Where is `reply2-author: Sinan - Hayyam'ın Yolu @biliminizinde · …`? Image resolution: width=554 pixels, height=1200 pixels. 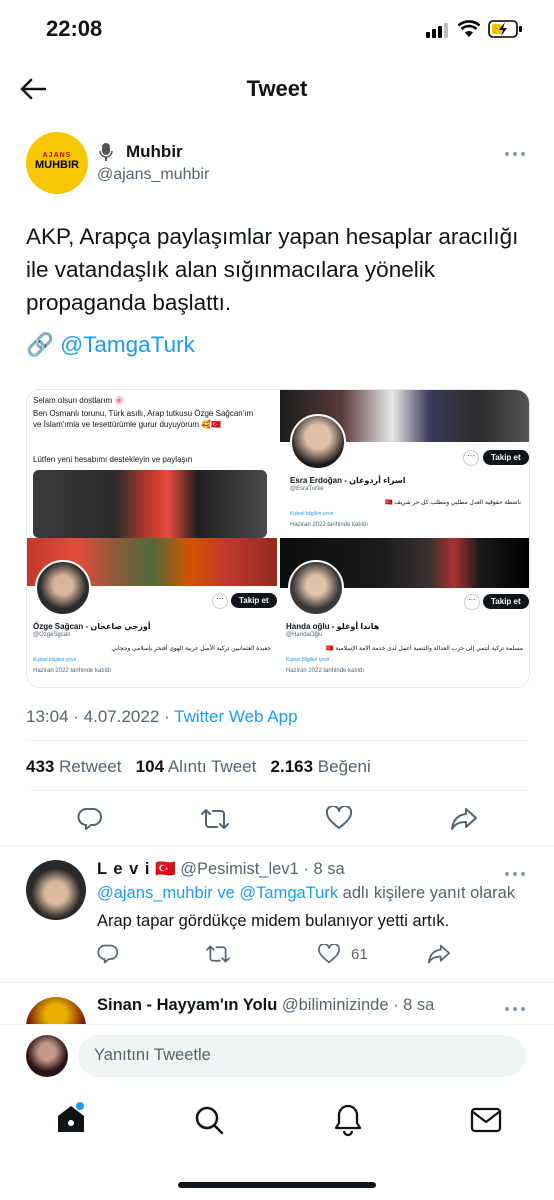 reply2-author: Sinan - Hayyam'ın Yolu @biliminizinde · … is located at coordinates (265, 1005).